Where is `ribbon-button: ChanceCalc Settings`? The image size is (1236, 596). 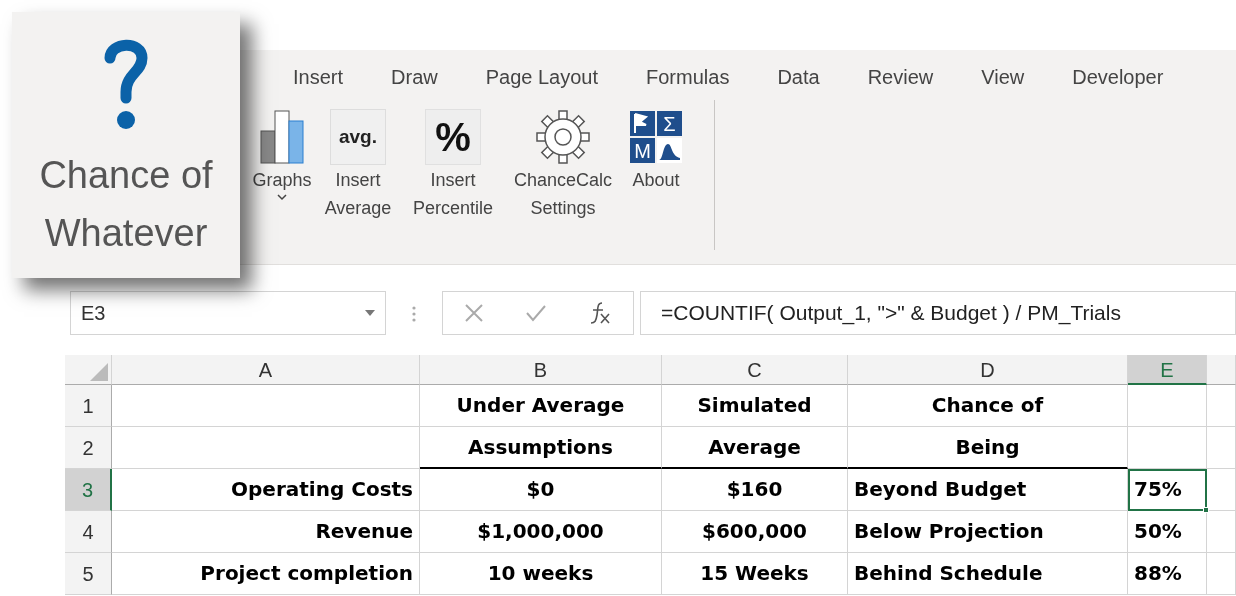
ribbon-button: ChanceCalc Settings is located at coordinates (563, 165).